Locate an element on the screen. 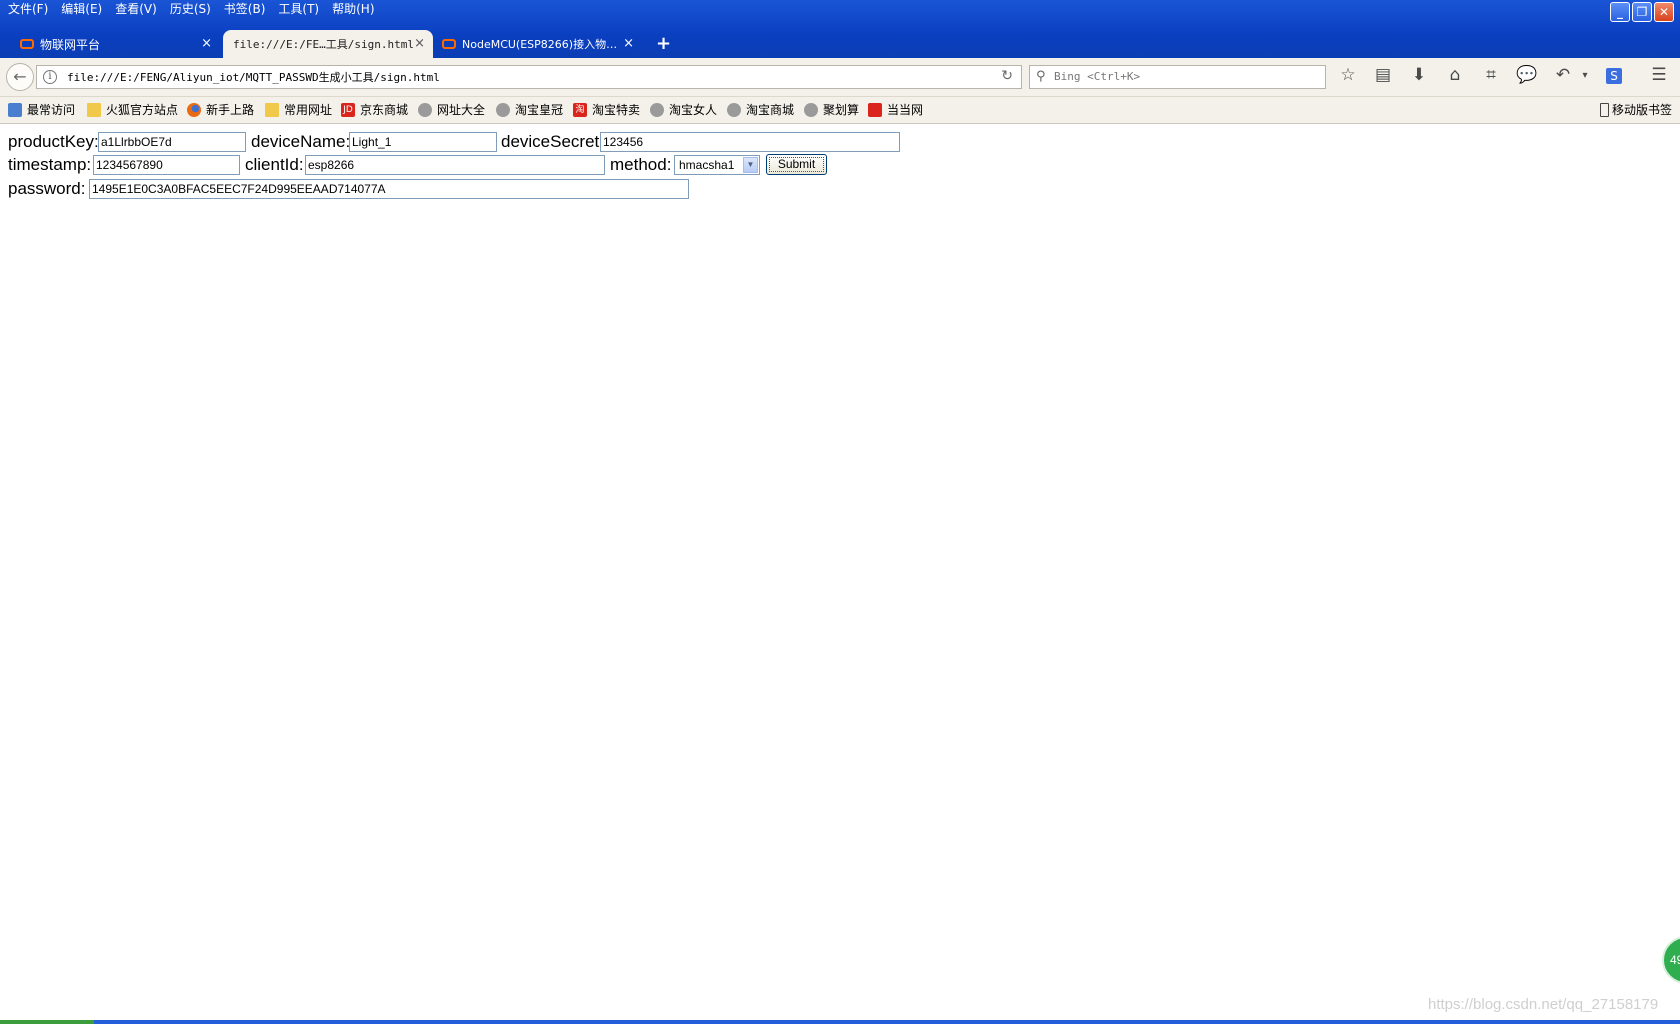 The image size is (1680, 1024). tab-iot-platform: 物联网平台 × is located at coordinates (120, 44).